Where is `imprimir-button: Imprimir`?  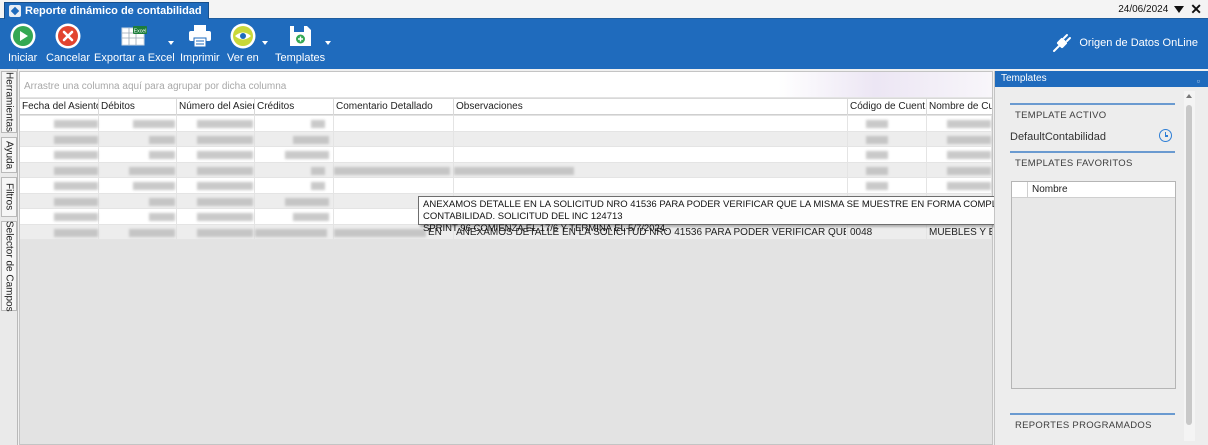
imprimir-button: Imprimir is located at coordinates (200, 43).